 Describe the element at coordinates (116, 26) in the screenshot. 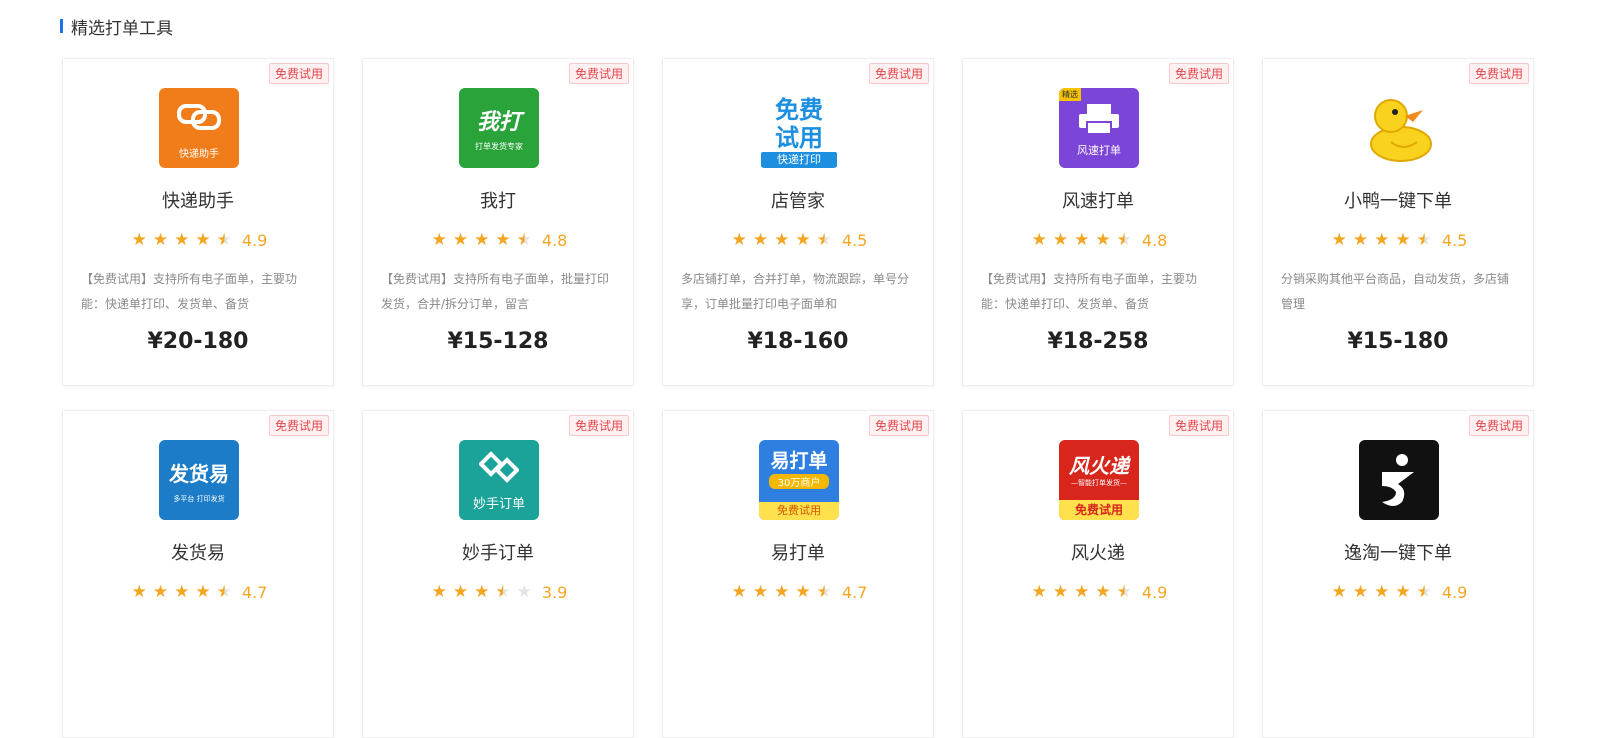

I see `section-header: 精选打单工具` at that location.